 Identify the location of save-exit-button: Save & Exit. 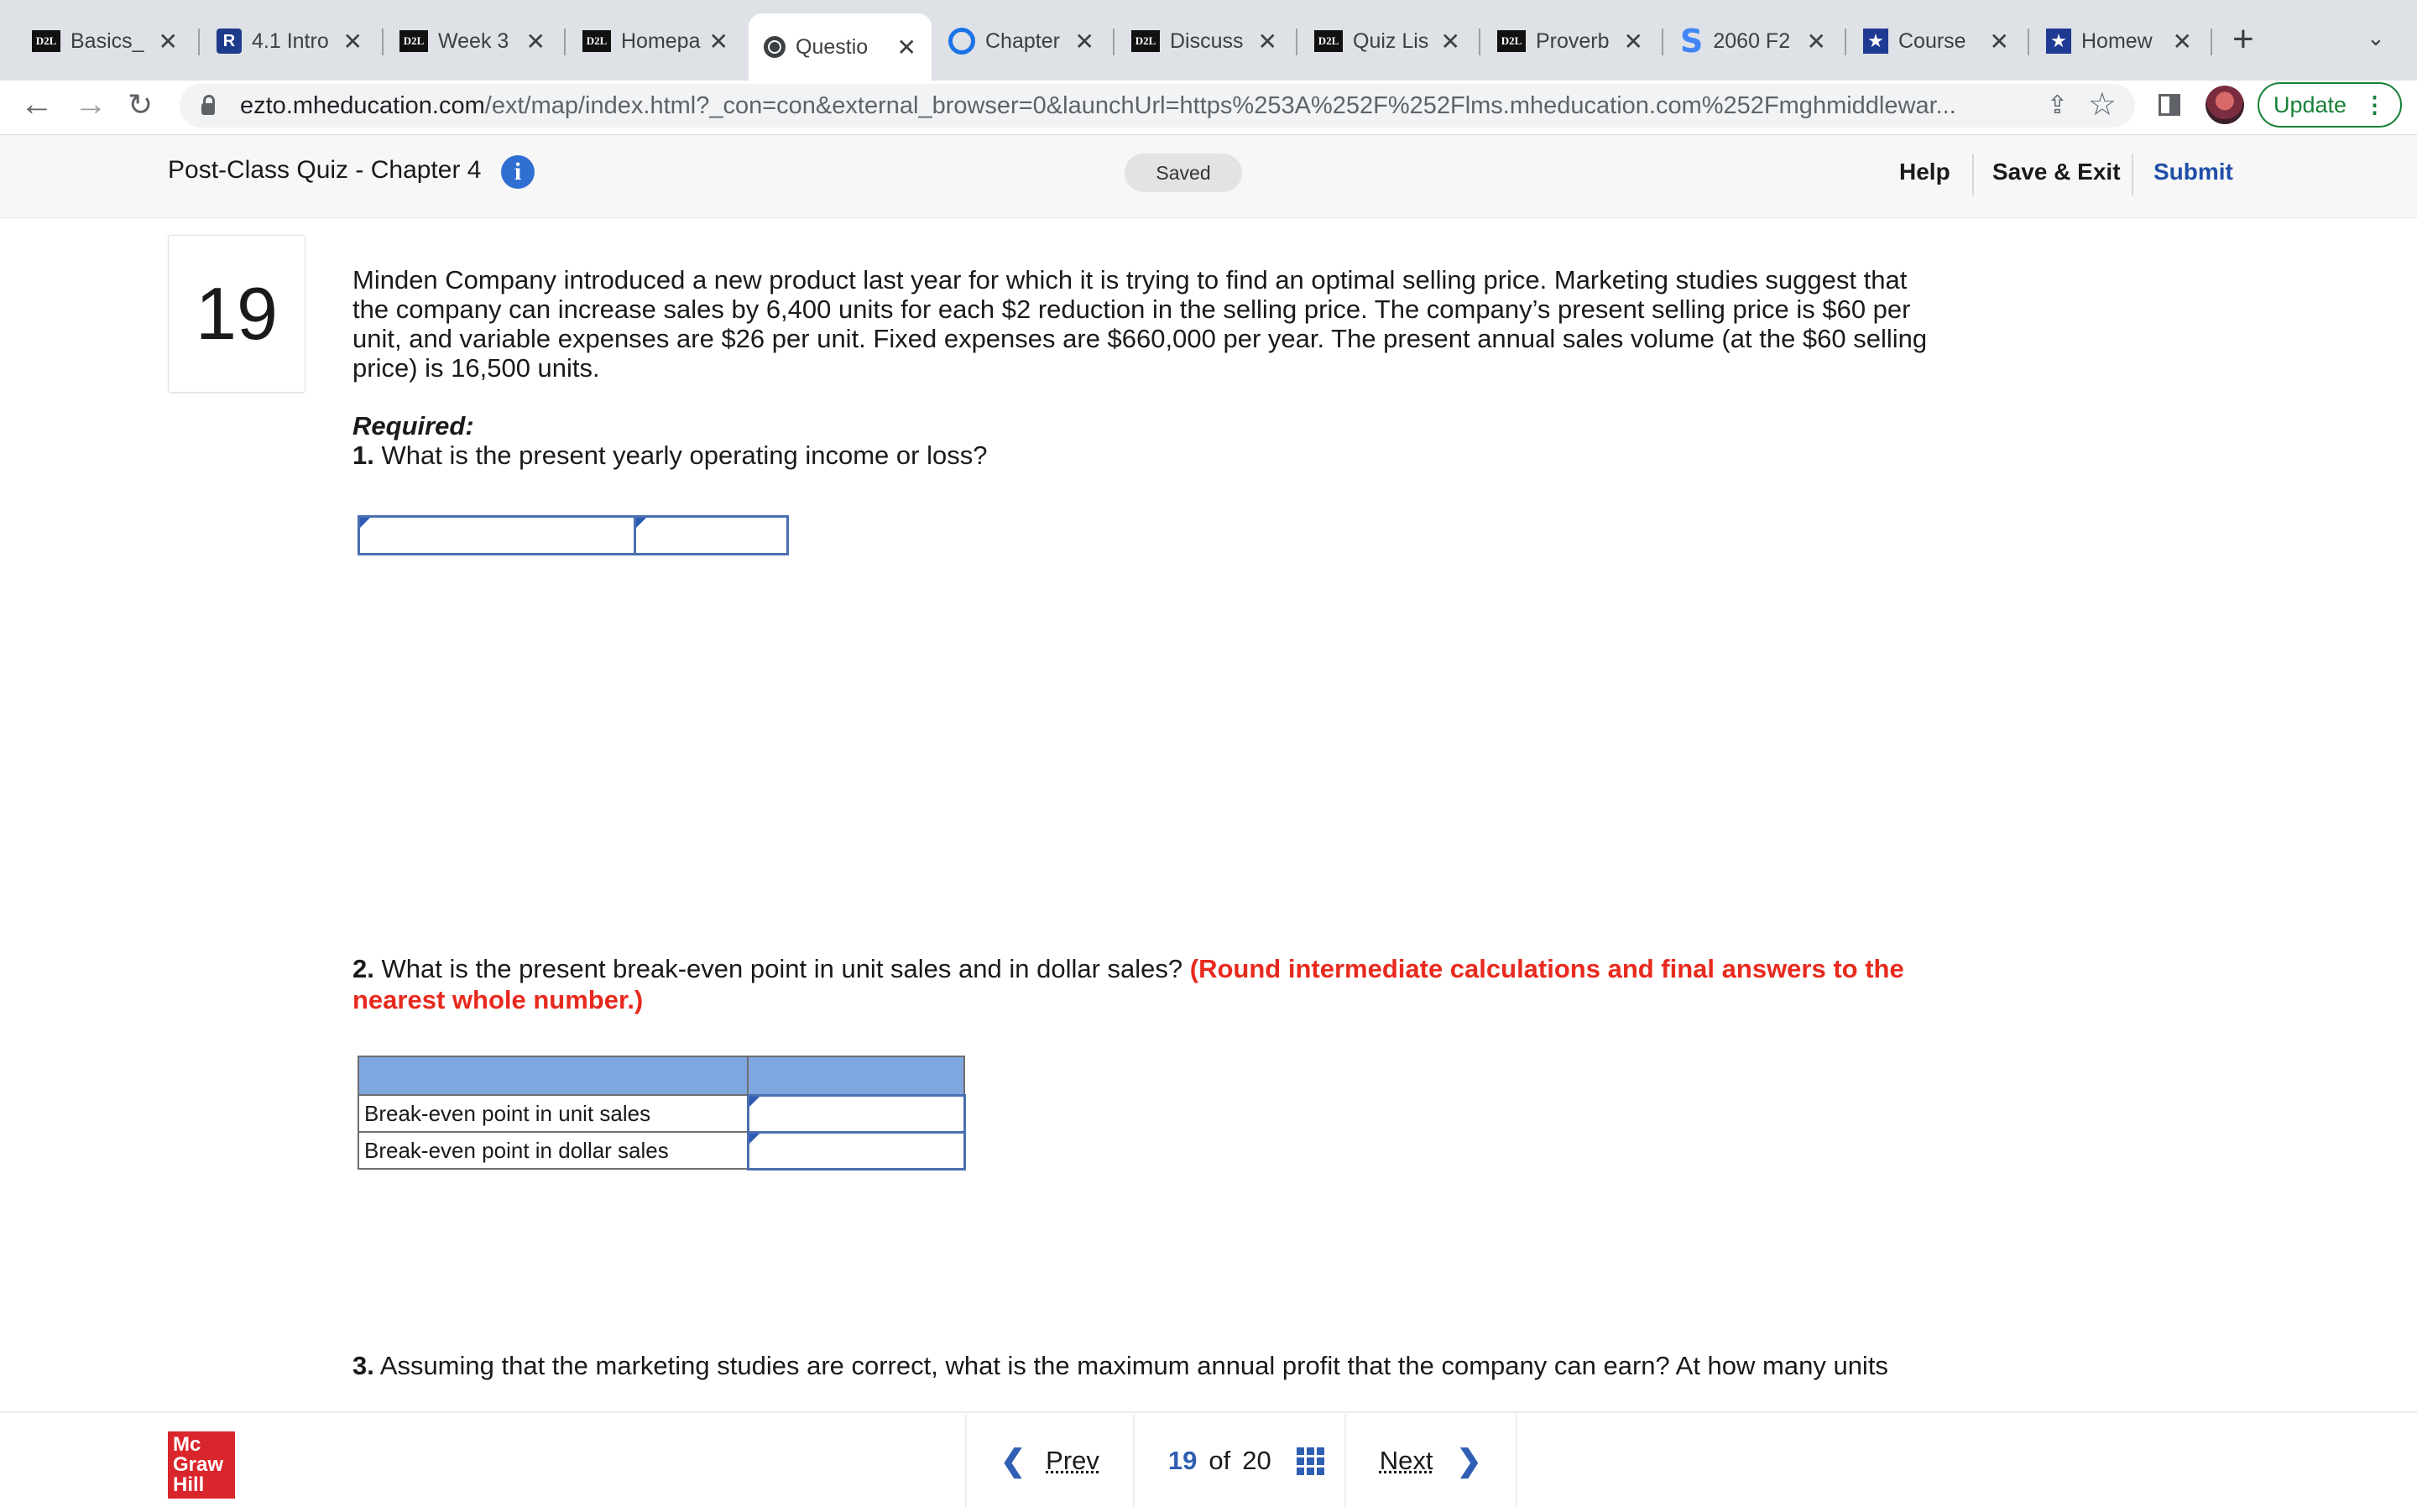
(2056, 172).